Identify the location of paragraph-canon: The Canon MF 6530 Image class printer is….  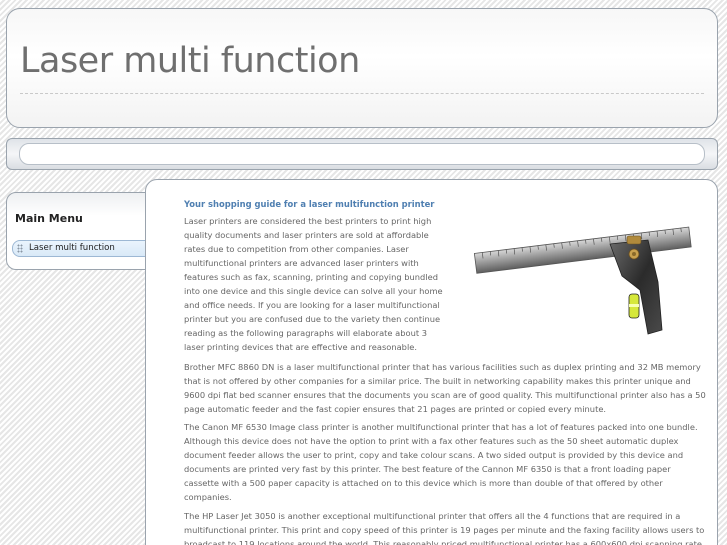
(441, 462).